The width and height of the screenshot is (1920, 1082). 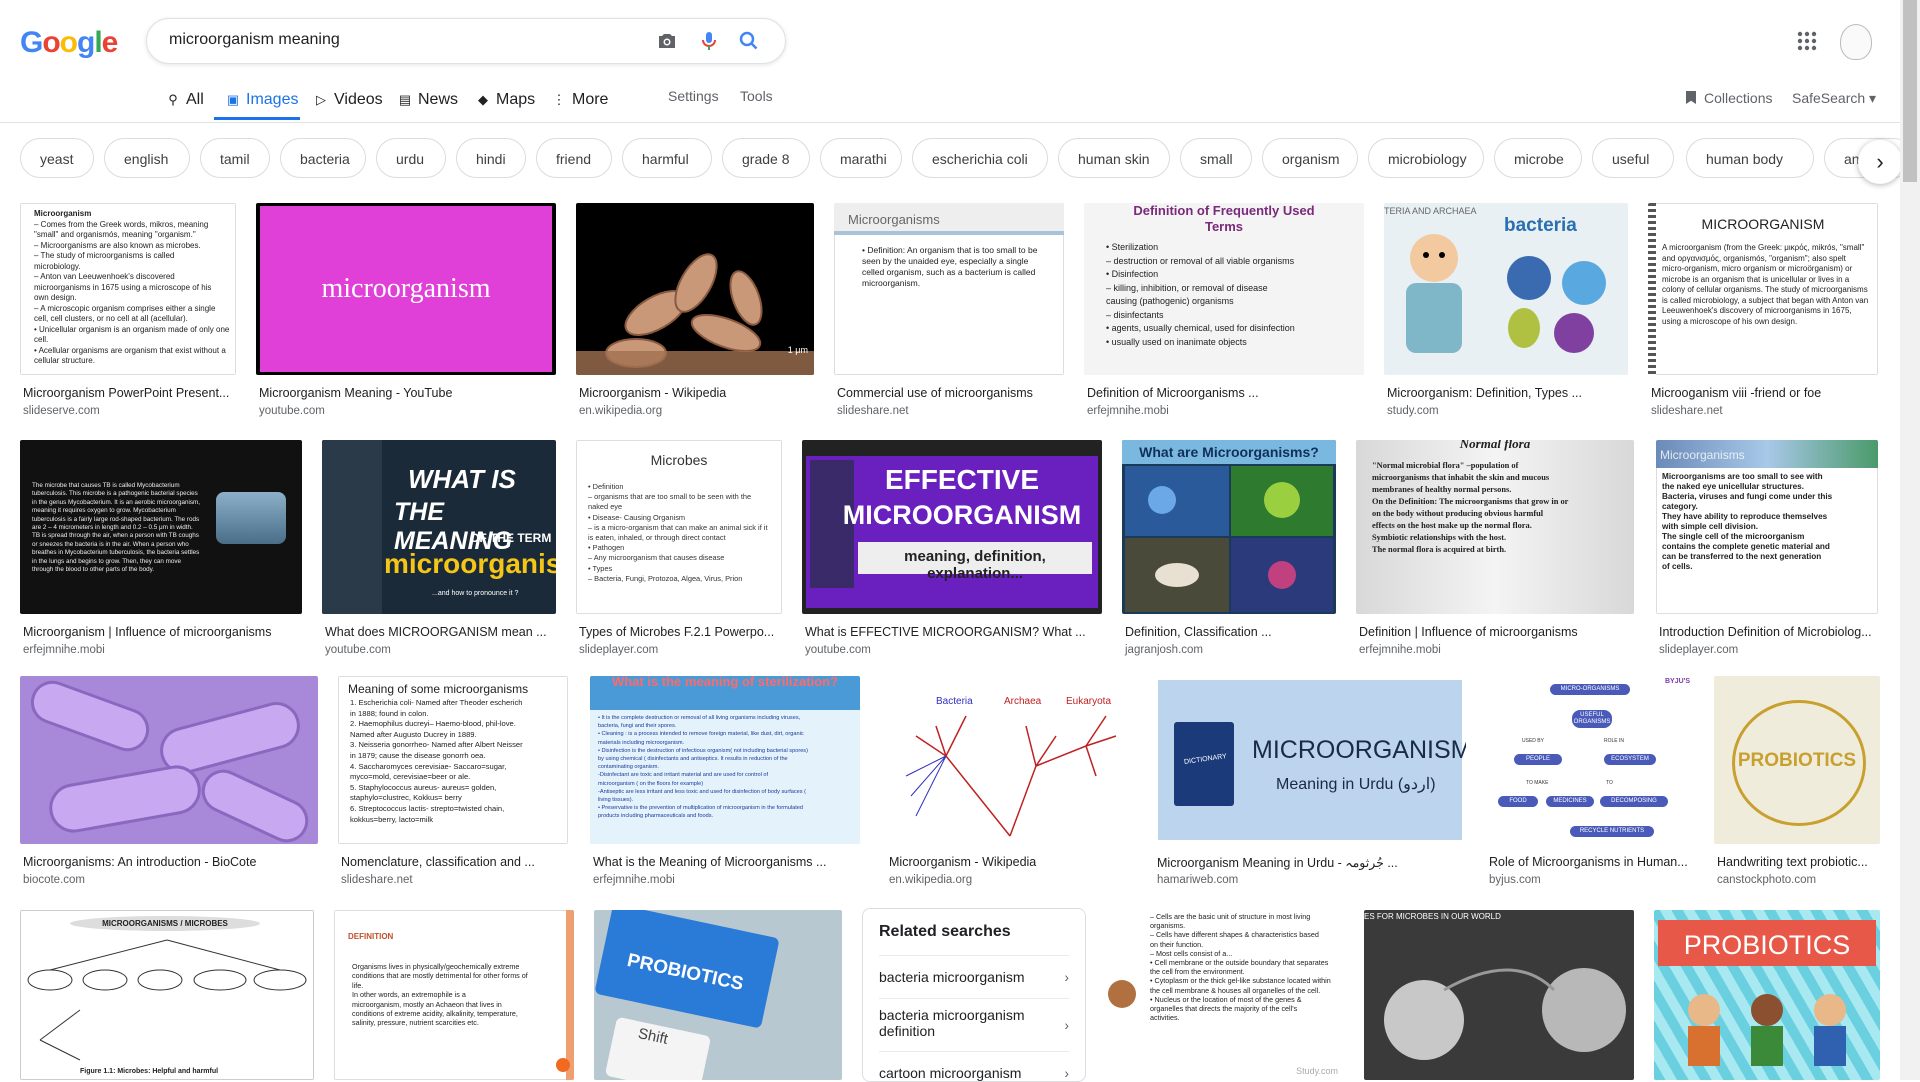 I want to click on result-thumbnail, so click(x=169, y=760).